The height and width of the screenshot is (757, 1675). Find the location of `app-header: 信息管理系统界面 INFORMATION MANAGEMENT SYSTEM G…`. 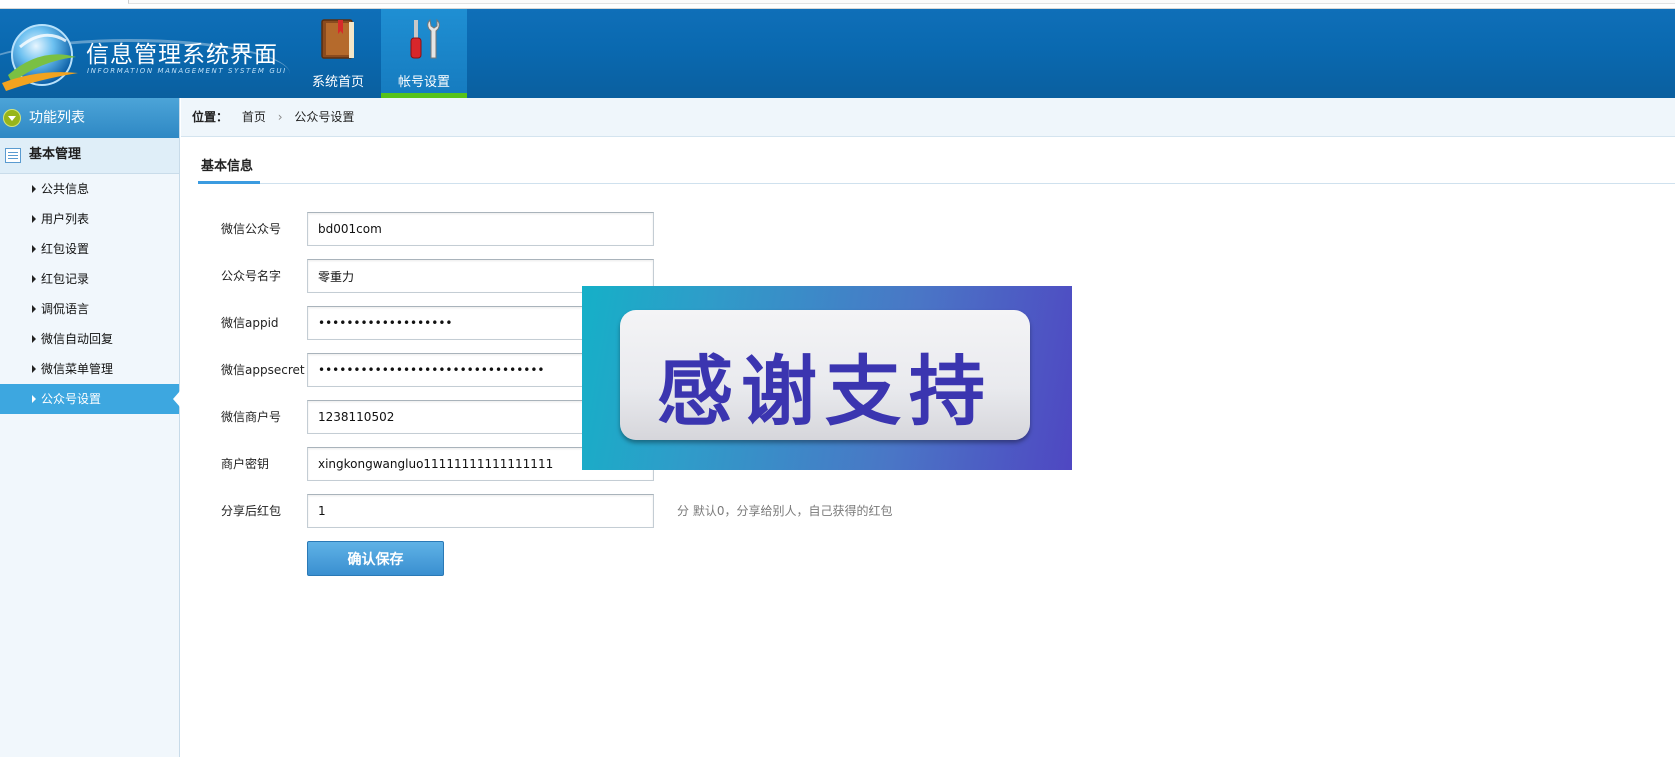

app-header: 信息管理系统界面 INFORMATION MANAGEMENT SYSTEM G… is located at coordinates (837, 53).